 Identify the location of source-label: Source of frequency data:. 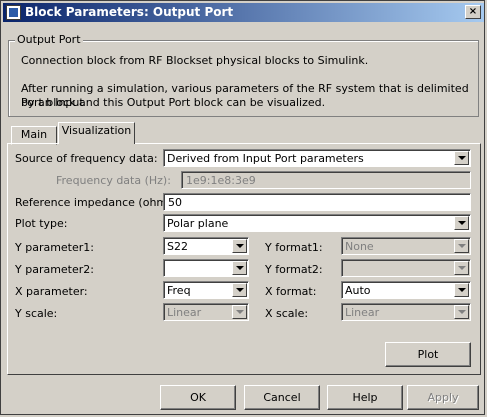
(86, 158).